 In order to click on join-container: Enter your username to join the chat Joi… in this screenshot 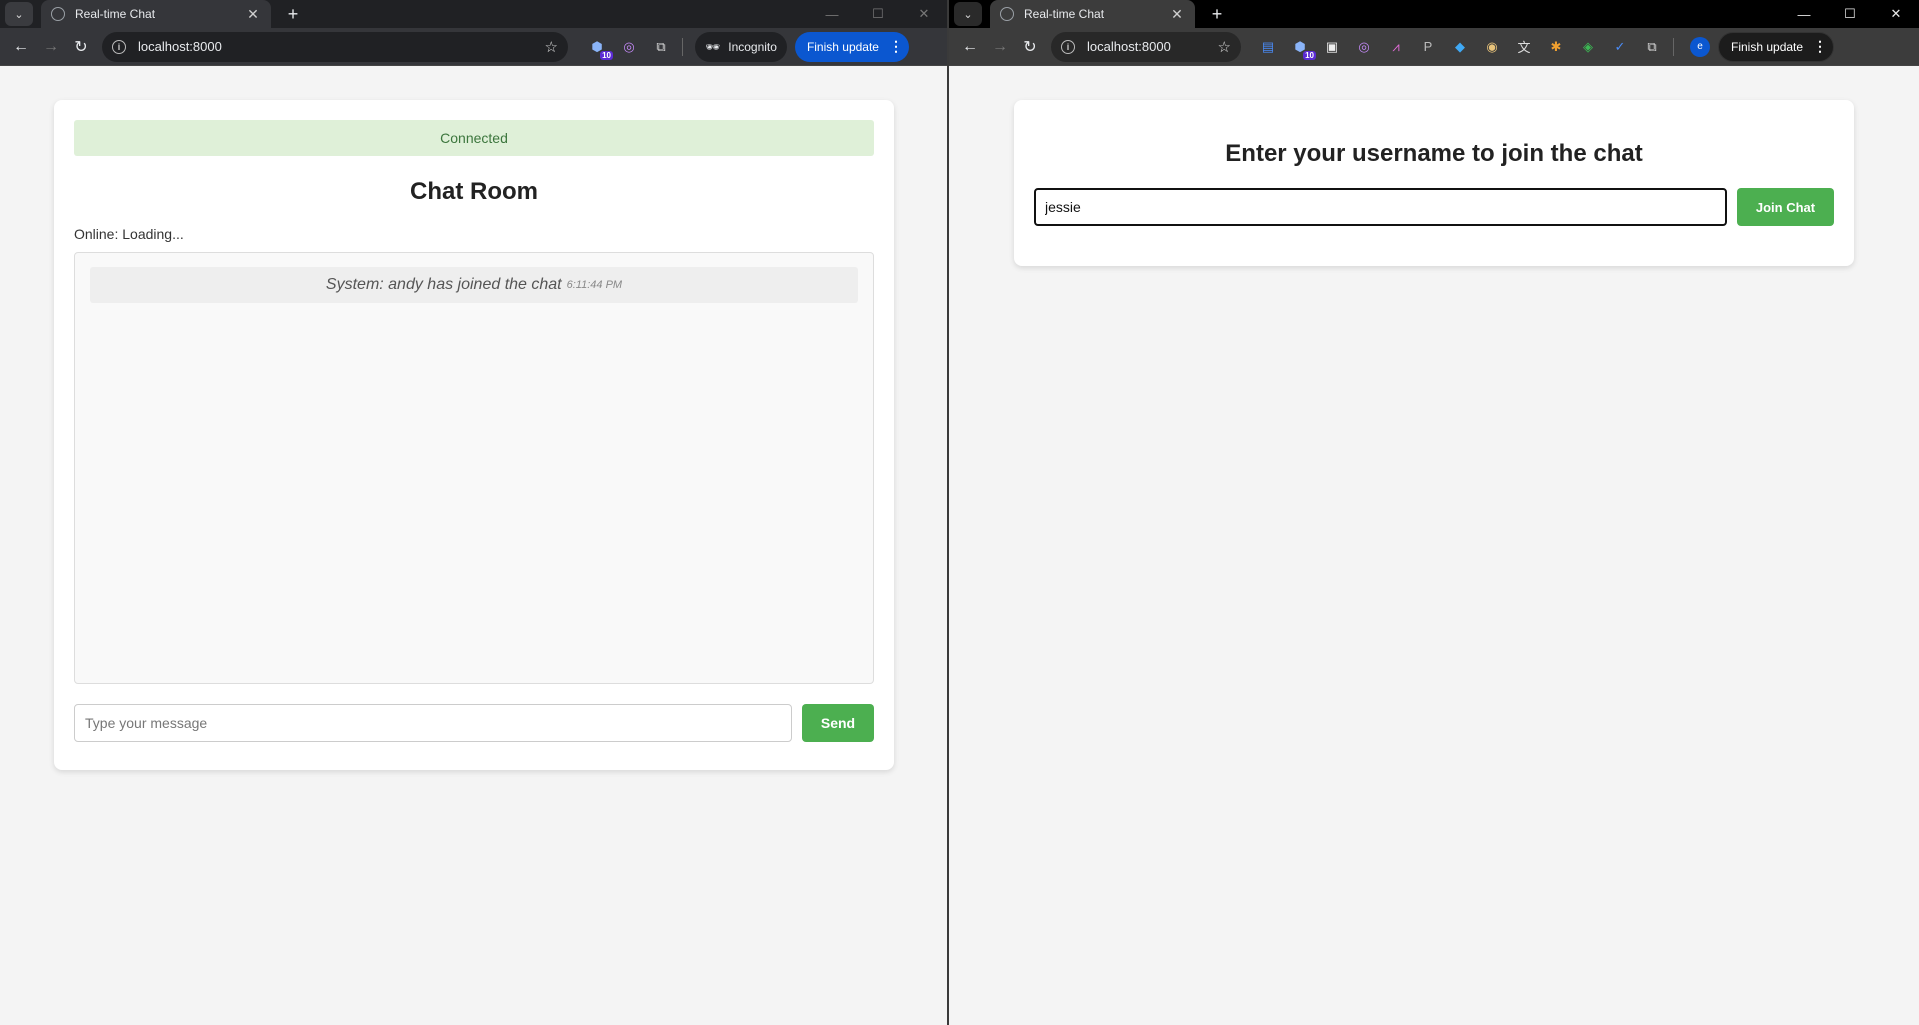, I will do `click(1434, 183)`.